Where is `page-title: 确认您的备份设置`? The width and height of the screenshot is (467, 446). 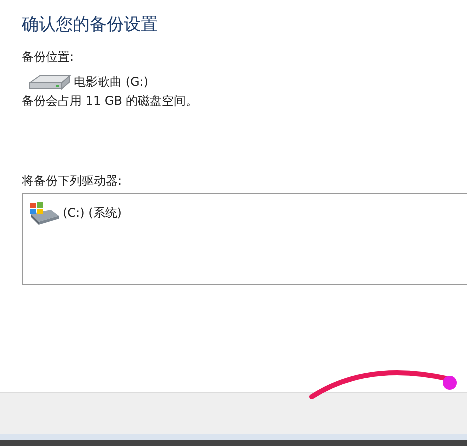 page-title: 确认您的备份设置 is located at coordinates (90, 25).